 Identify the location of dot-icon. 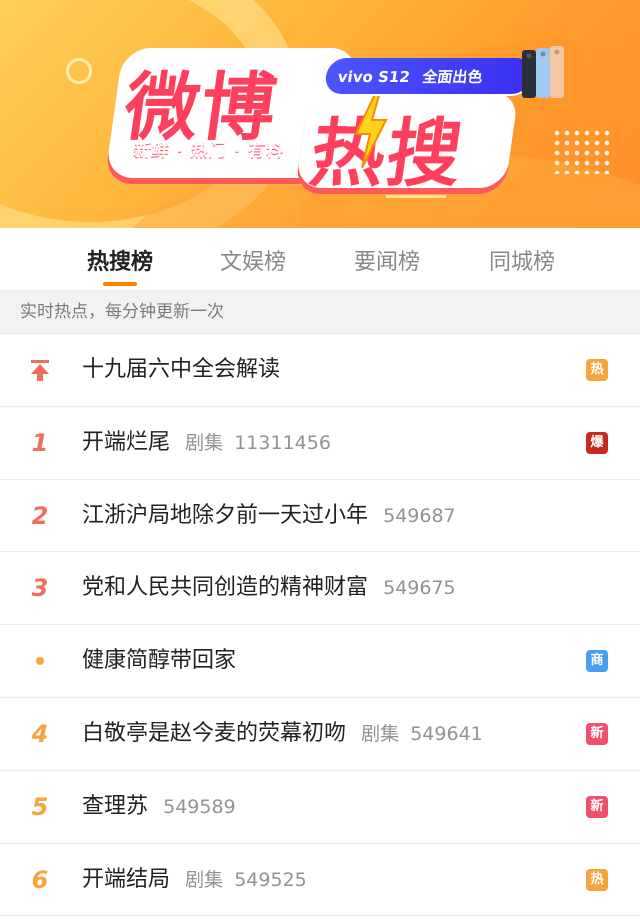
(40, 661).